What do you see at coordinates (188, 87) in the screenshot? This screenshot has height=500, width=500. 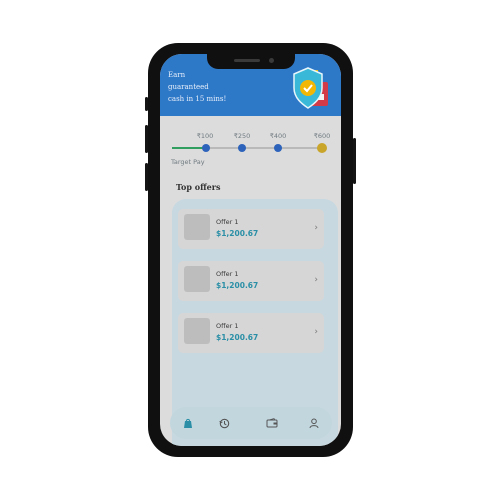 I see `banner-line-2: guaranteed` at bounding box center [188, 87].